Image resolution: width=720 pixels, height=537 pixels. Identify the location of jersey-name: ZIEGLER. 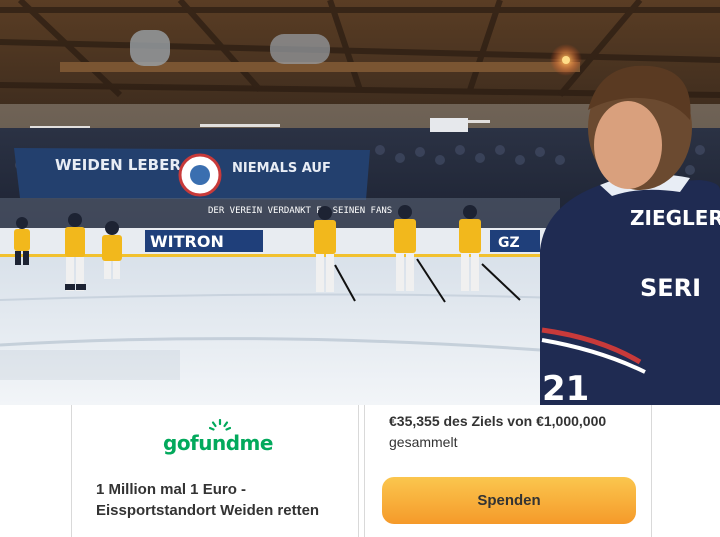
(675, 218).